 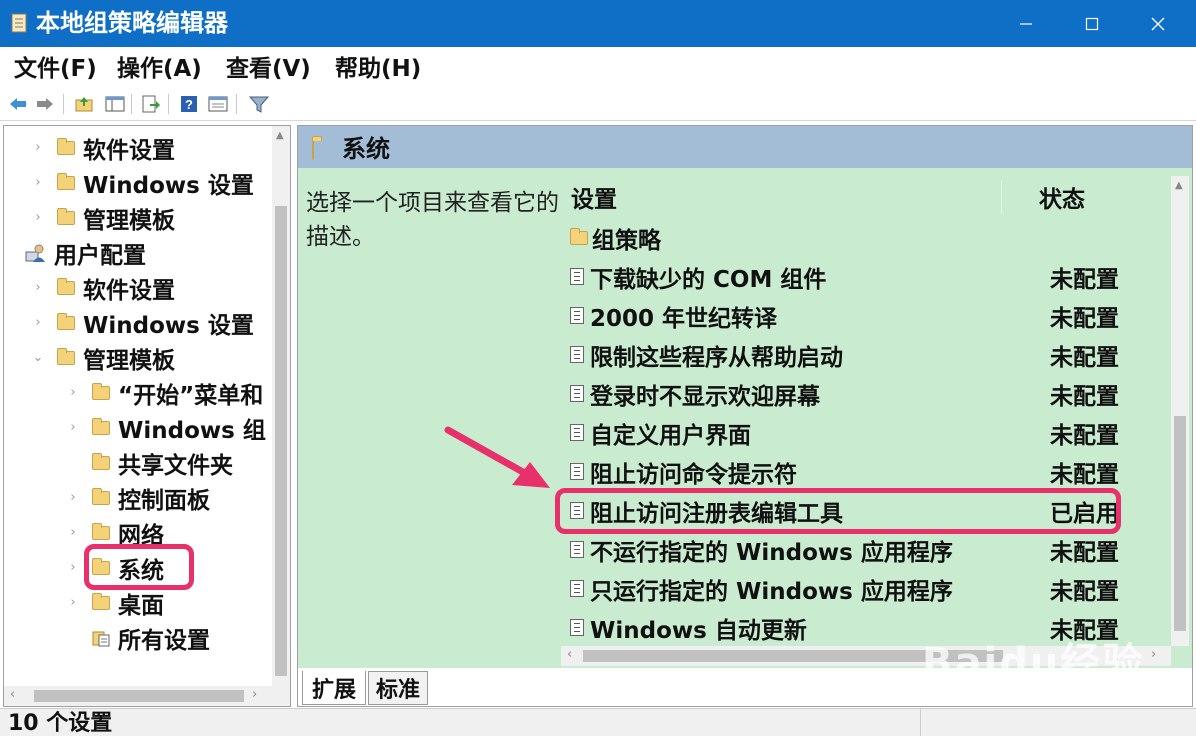 I want to click on list-row: 阻止访问命令提示符 未配置, so click(x=861, y=471).